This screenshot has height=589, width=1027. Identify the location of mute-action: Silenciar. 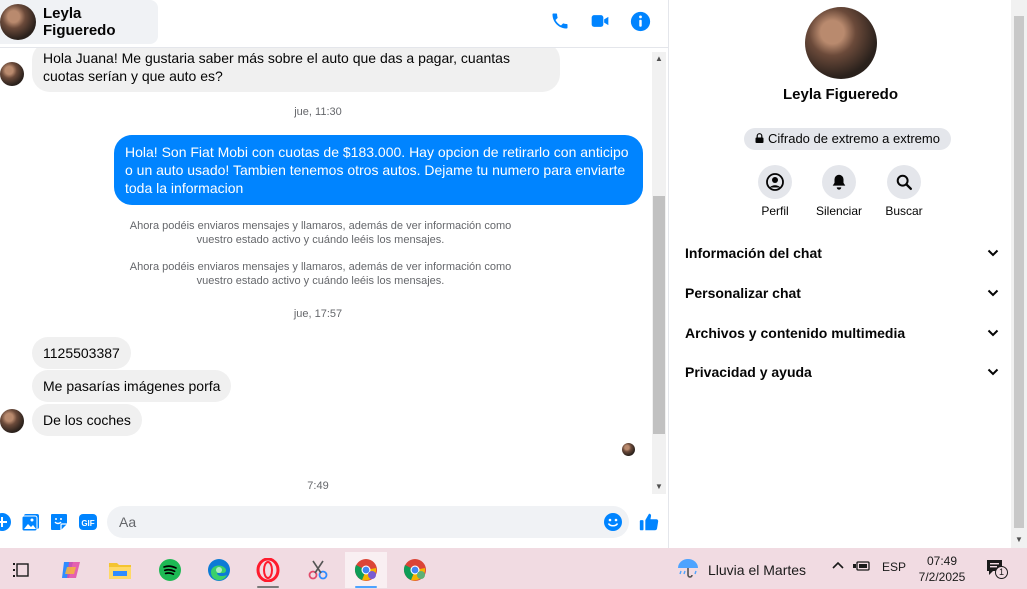
(839, 191).